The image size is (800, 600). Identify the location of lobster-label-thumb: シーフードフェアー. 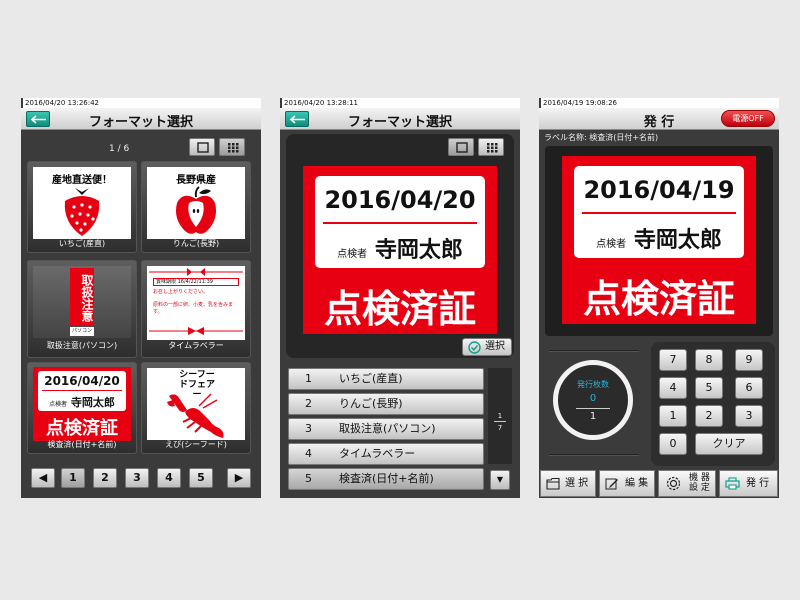
(196, 404).